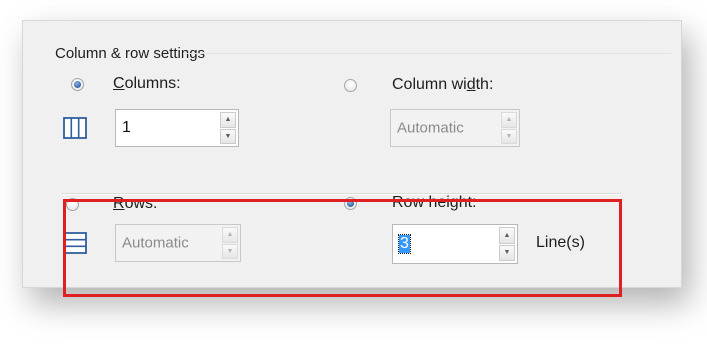  I want to click on columns-spin-buttons: ▲ ▼, so click(228, 128).